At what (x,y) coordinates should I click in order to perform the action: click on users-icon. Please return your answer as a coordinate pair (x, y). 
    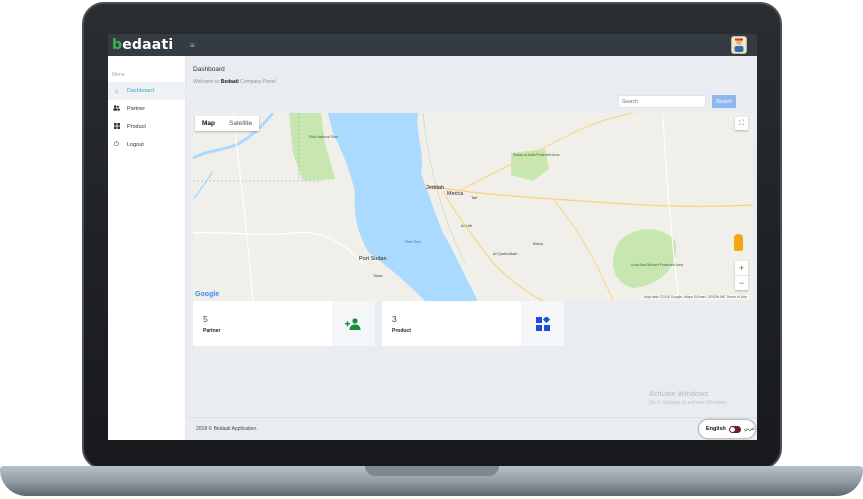
    Looking at the image, I should click on (116, 109).